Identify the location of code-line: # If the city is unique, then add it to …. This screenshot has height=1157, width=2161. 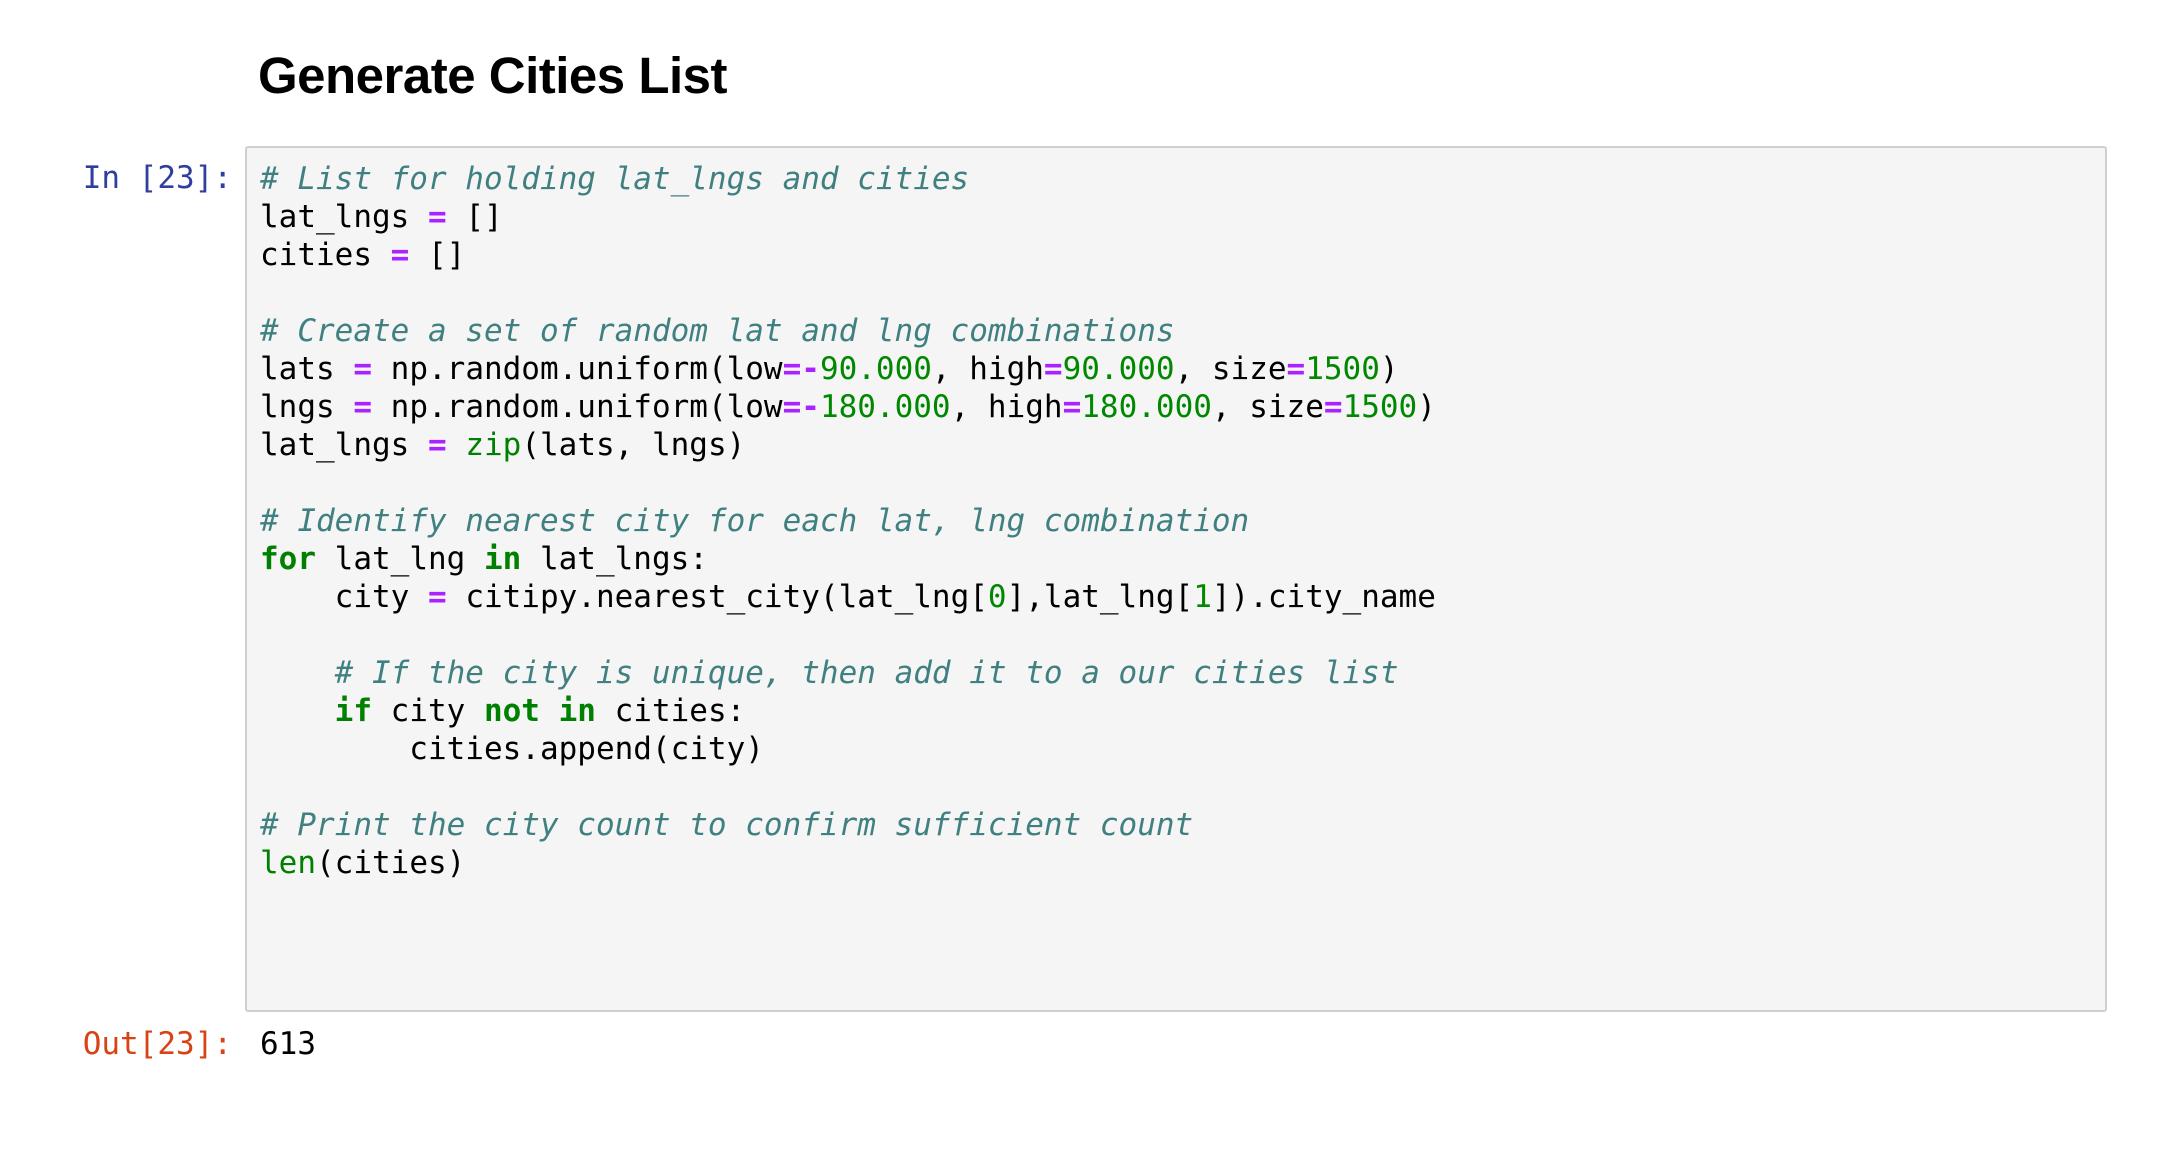
(848, 673).